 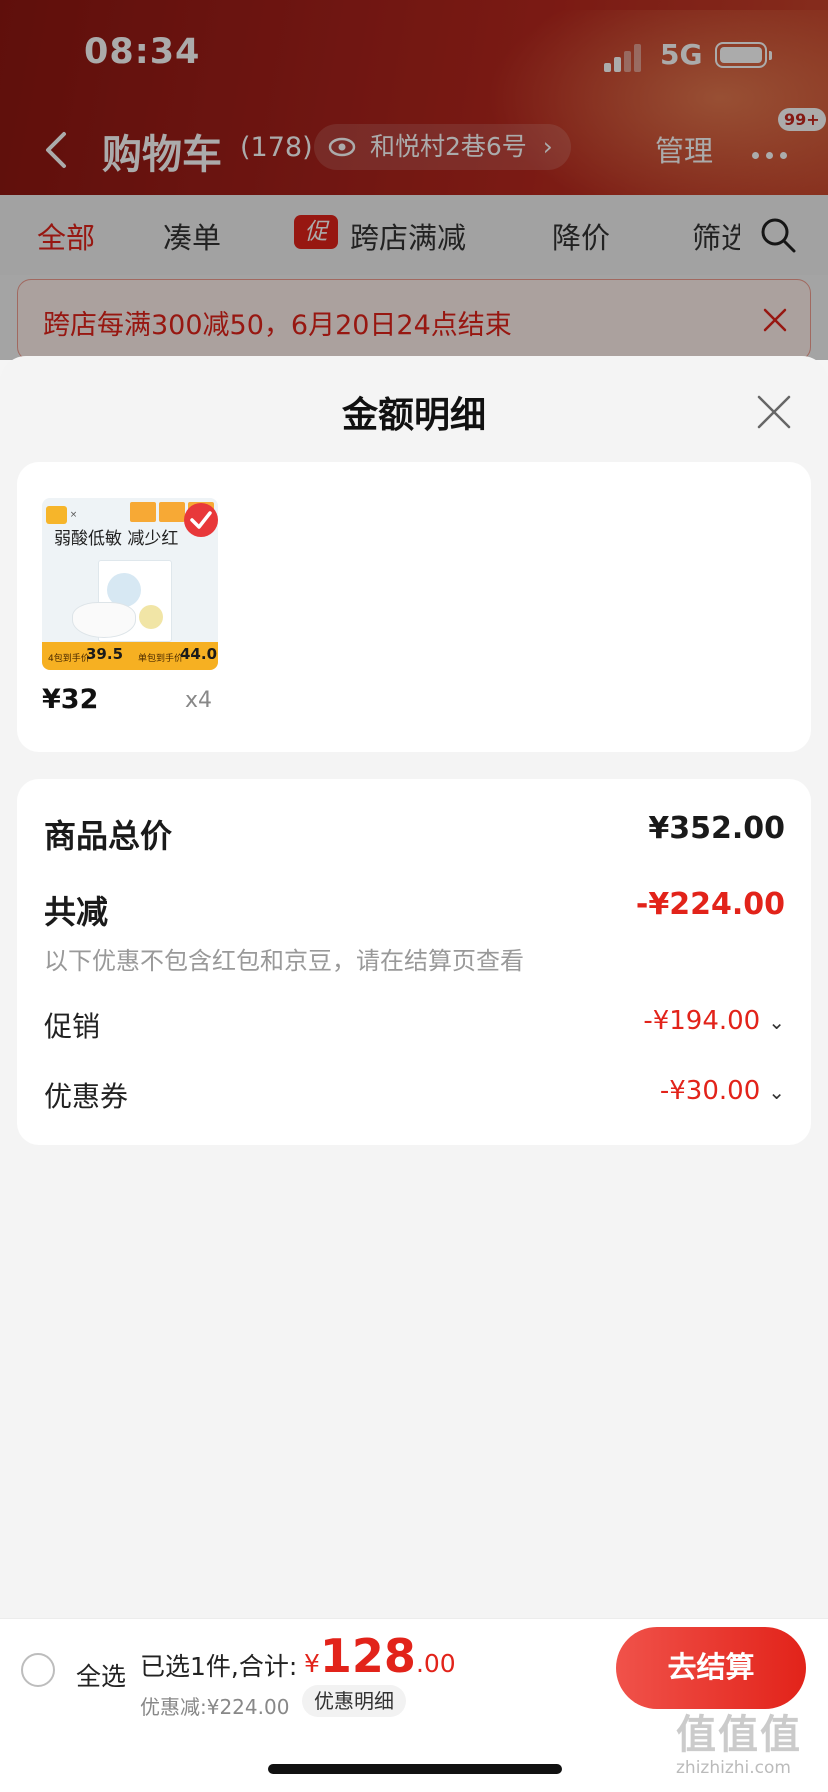 I want to click on discount-summary: 优惠减:¥224.00, so click(x=215, y=1707).